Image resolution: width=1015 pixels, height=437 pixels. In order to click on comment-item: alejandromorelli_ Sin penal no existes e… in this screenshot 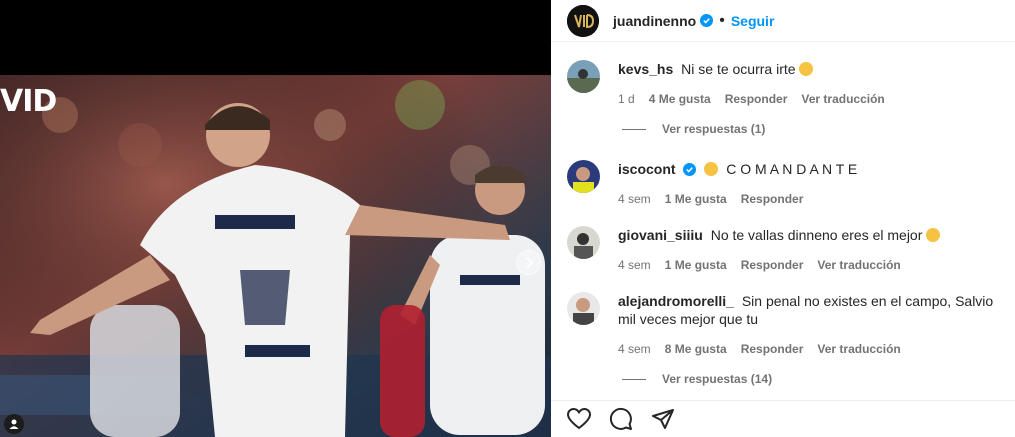, I will do `click(787, 324)`.